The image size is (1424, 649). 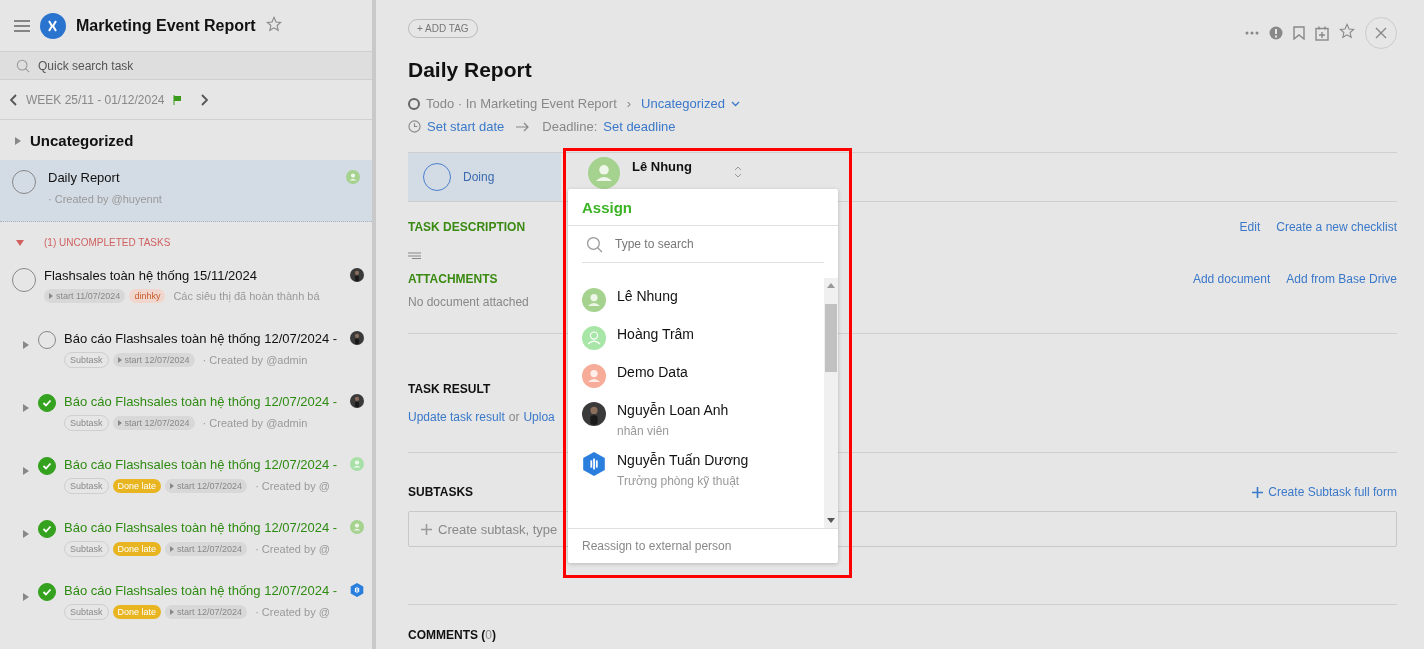 What do you see at coordinates (696, 300) in the screenshot?
I see `person-item: Lê Nhung` at bounding box center [696, 300].